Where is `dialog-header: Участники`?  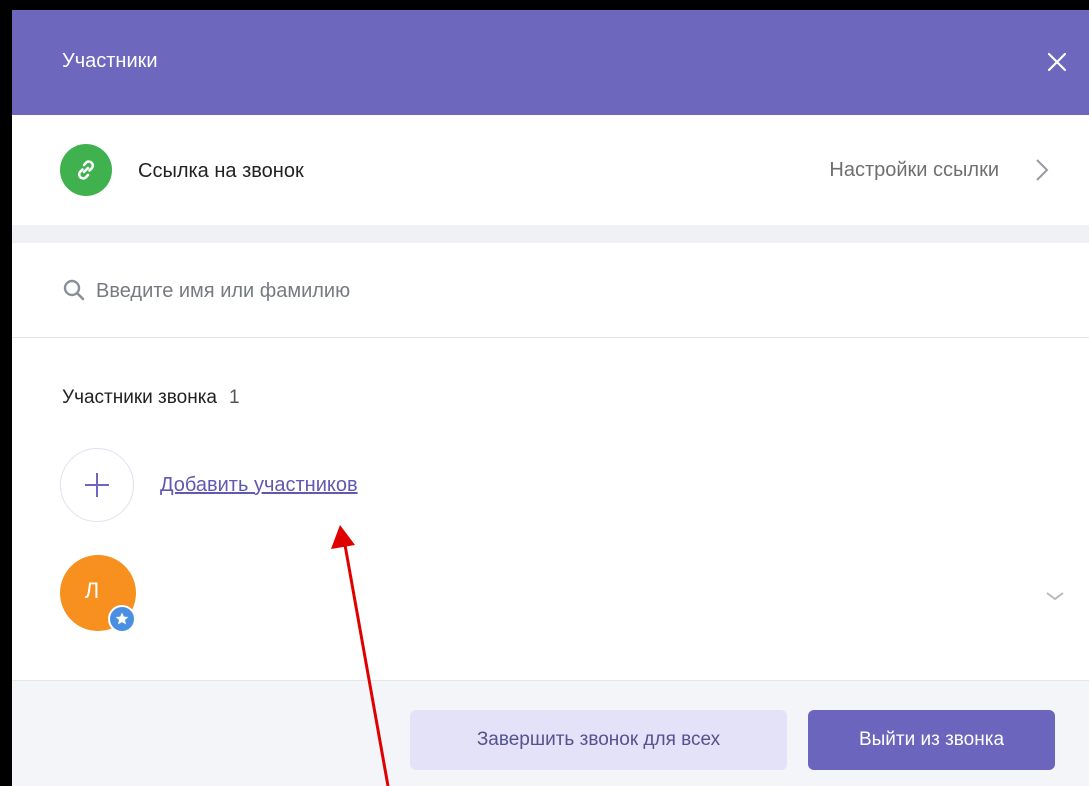 dialog-header: Участники is located at coordinates (550, 62).